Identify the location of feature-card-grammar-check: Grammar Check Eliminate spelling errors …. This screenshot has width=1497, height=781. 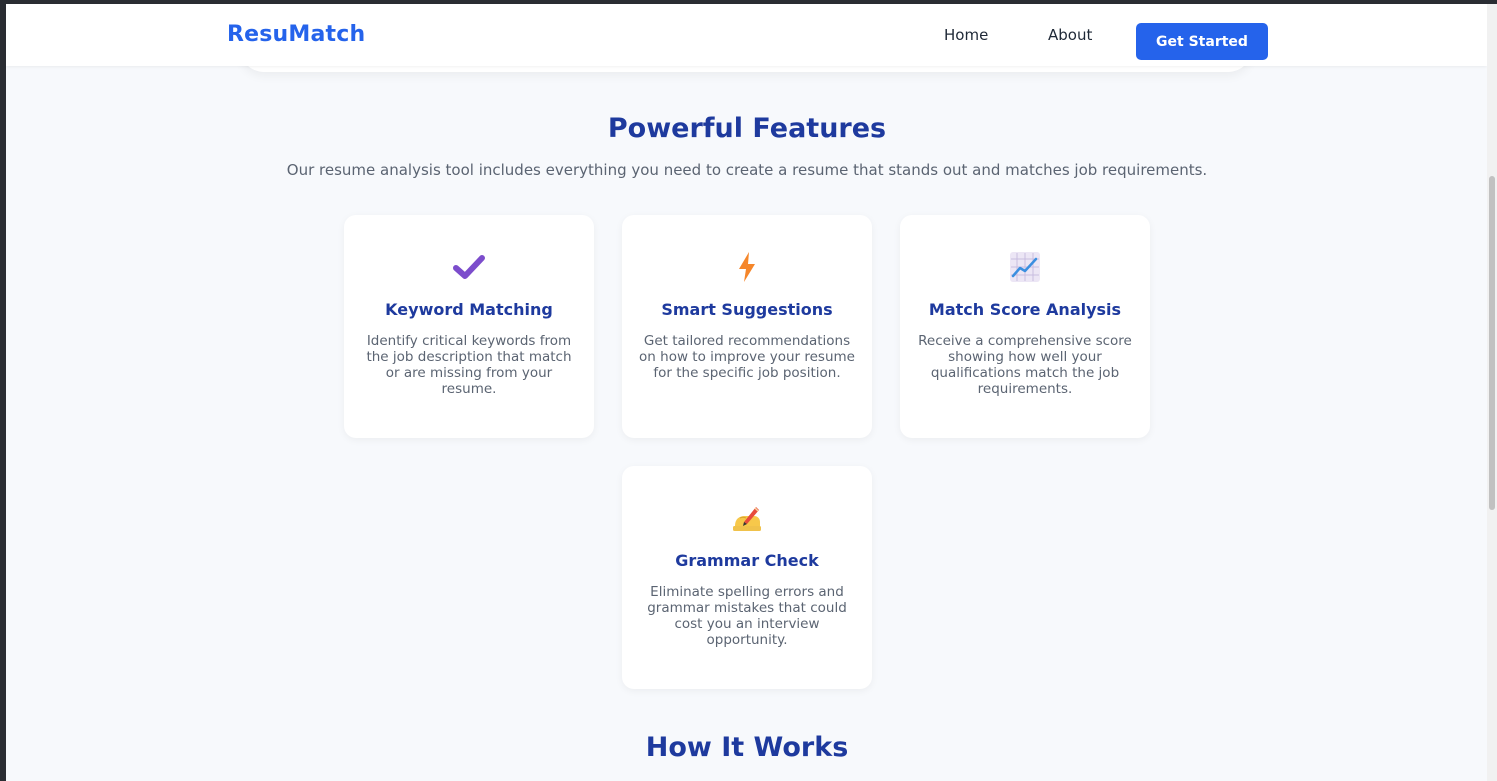
(747, 577).